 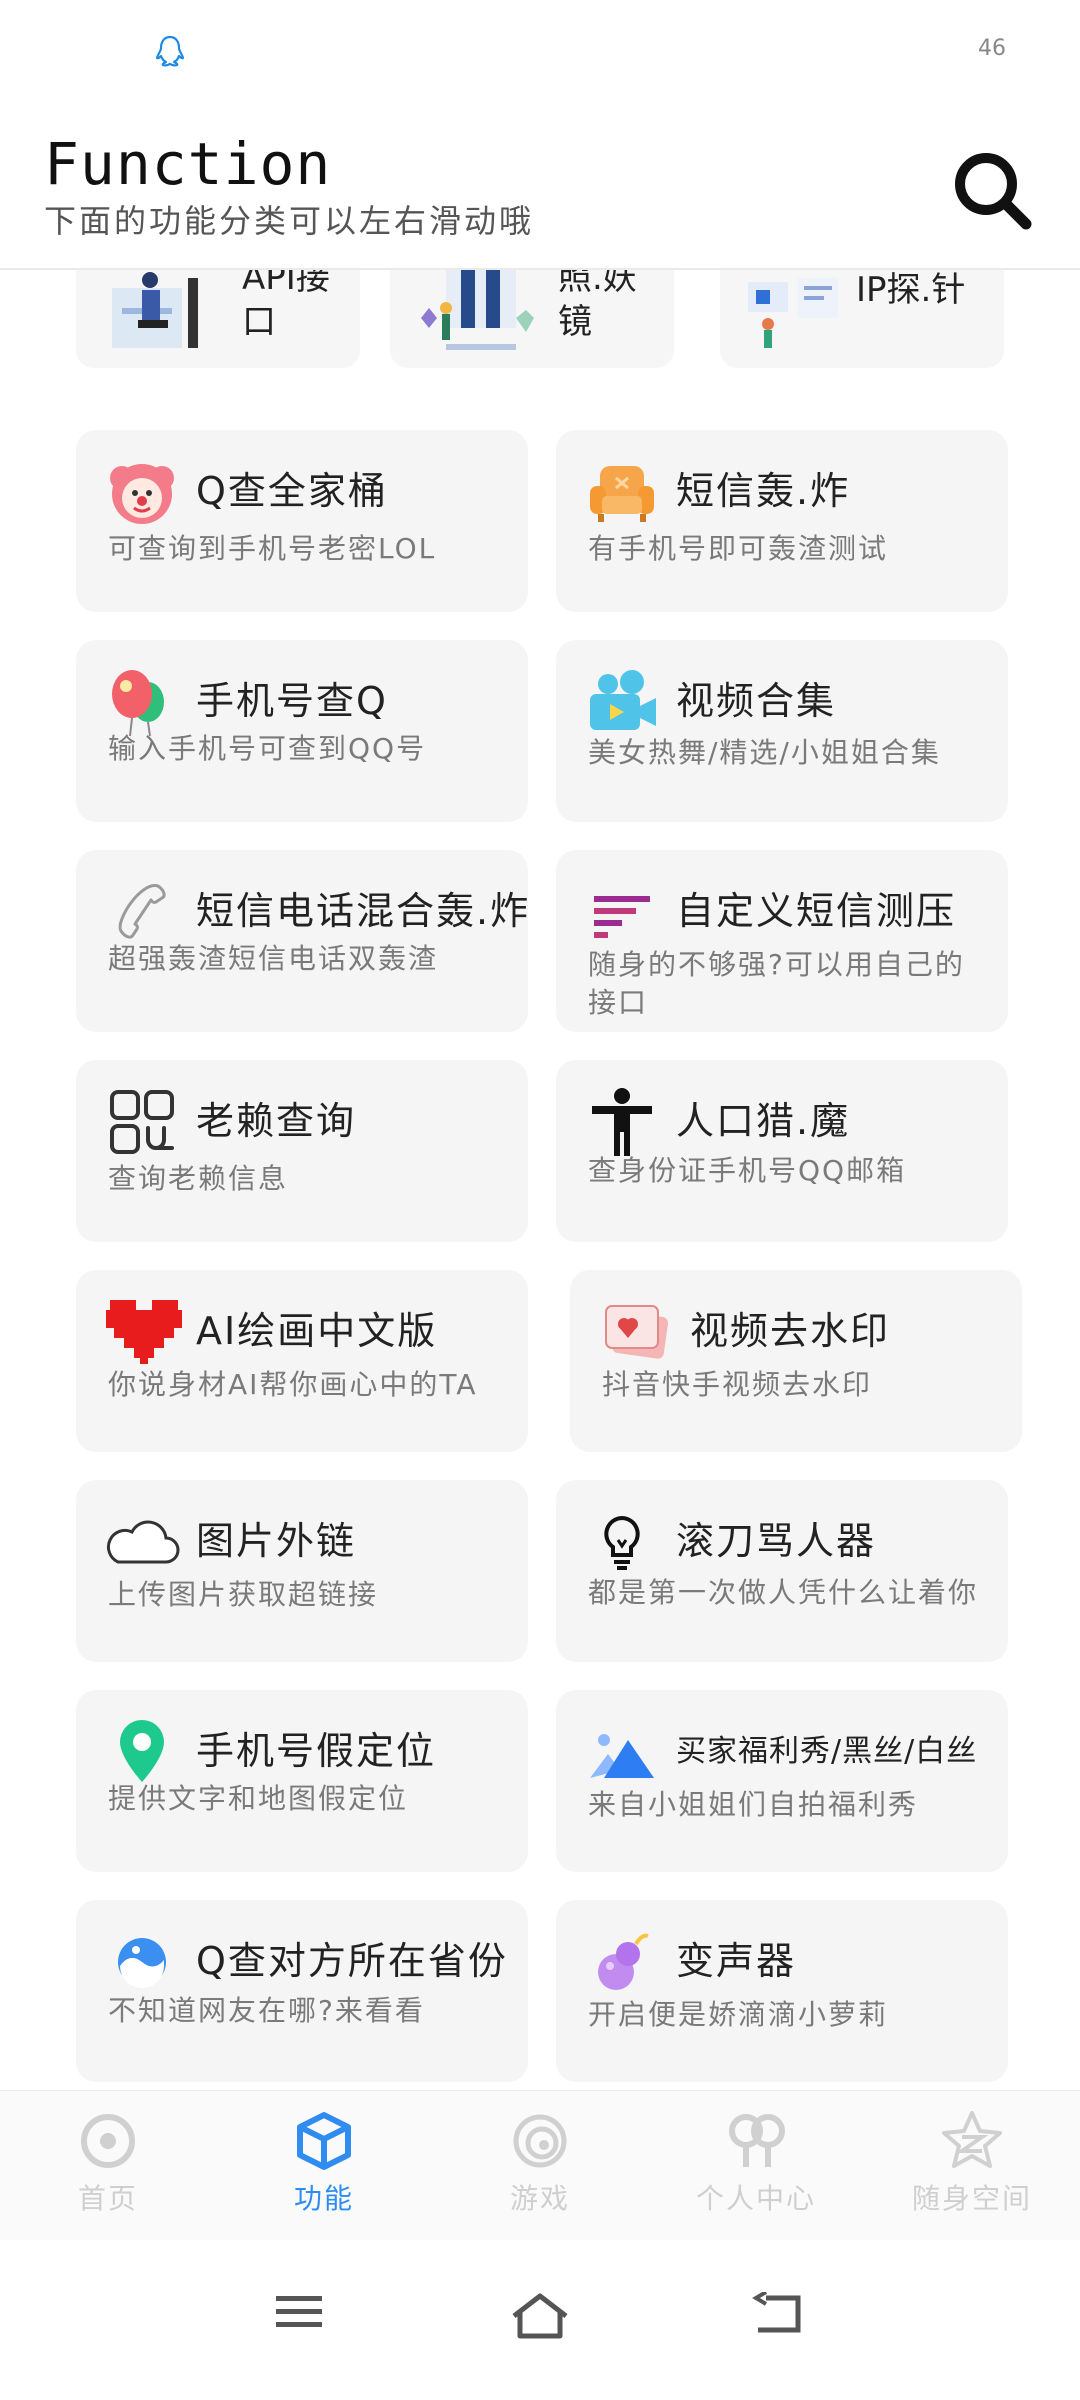 I want to click on nav-space: 随身空间, so click(x=972, y=2163).